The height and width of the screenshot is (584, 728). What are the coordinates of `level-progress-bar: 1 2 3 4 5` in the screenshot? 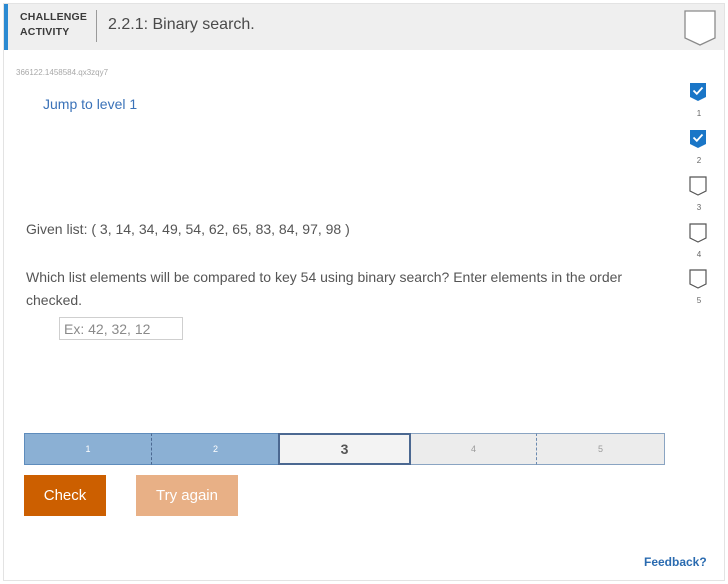 It's located at (344, 449).